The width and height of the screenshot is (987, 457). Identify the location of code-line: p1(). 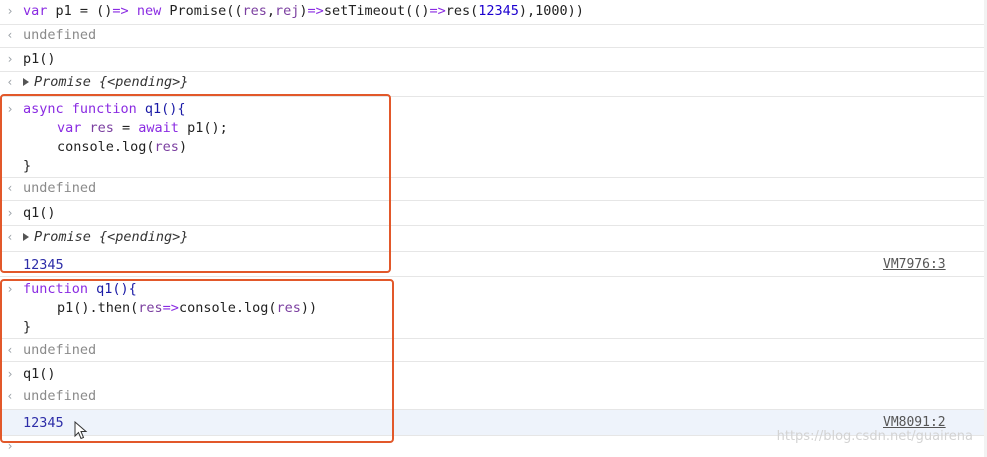
(39, 59).